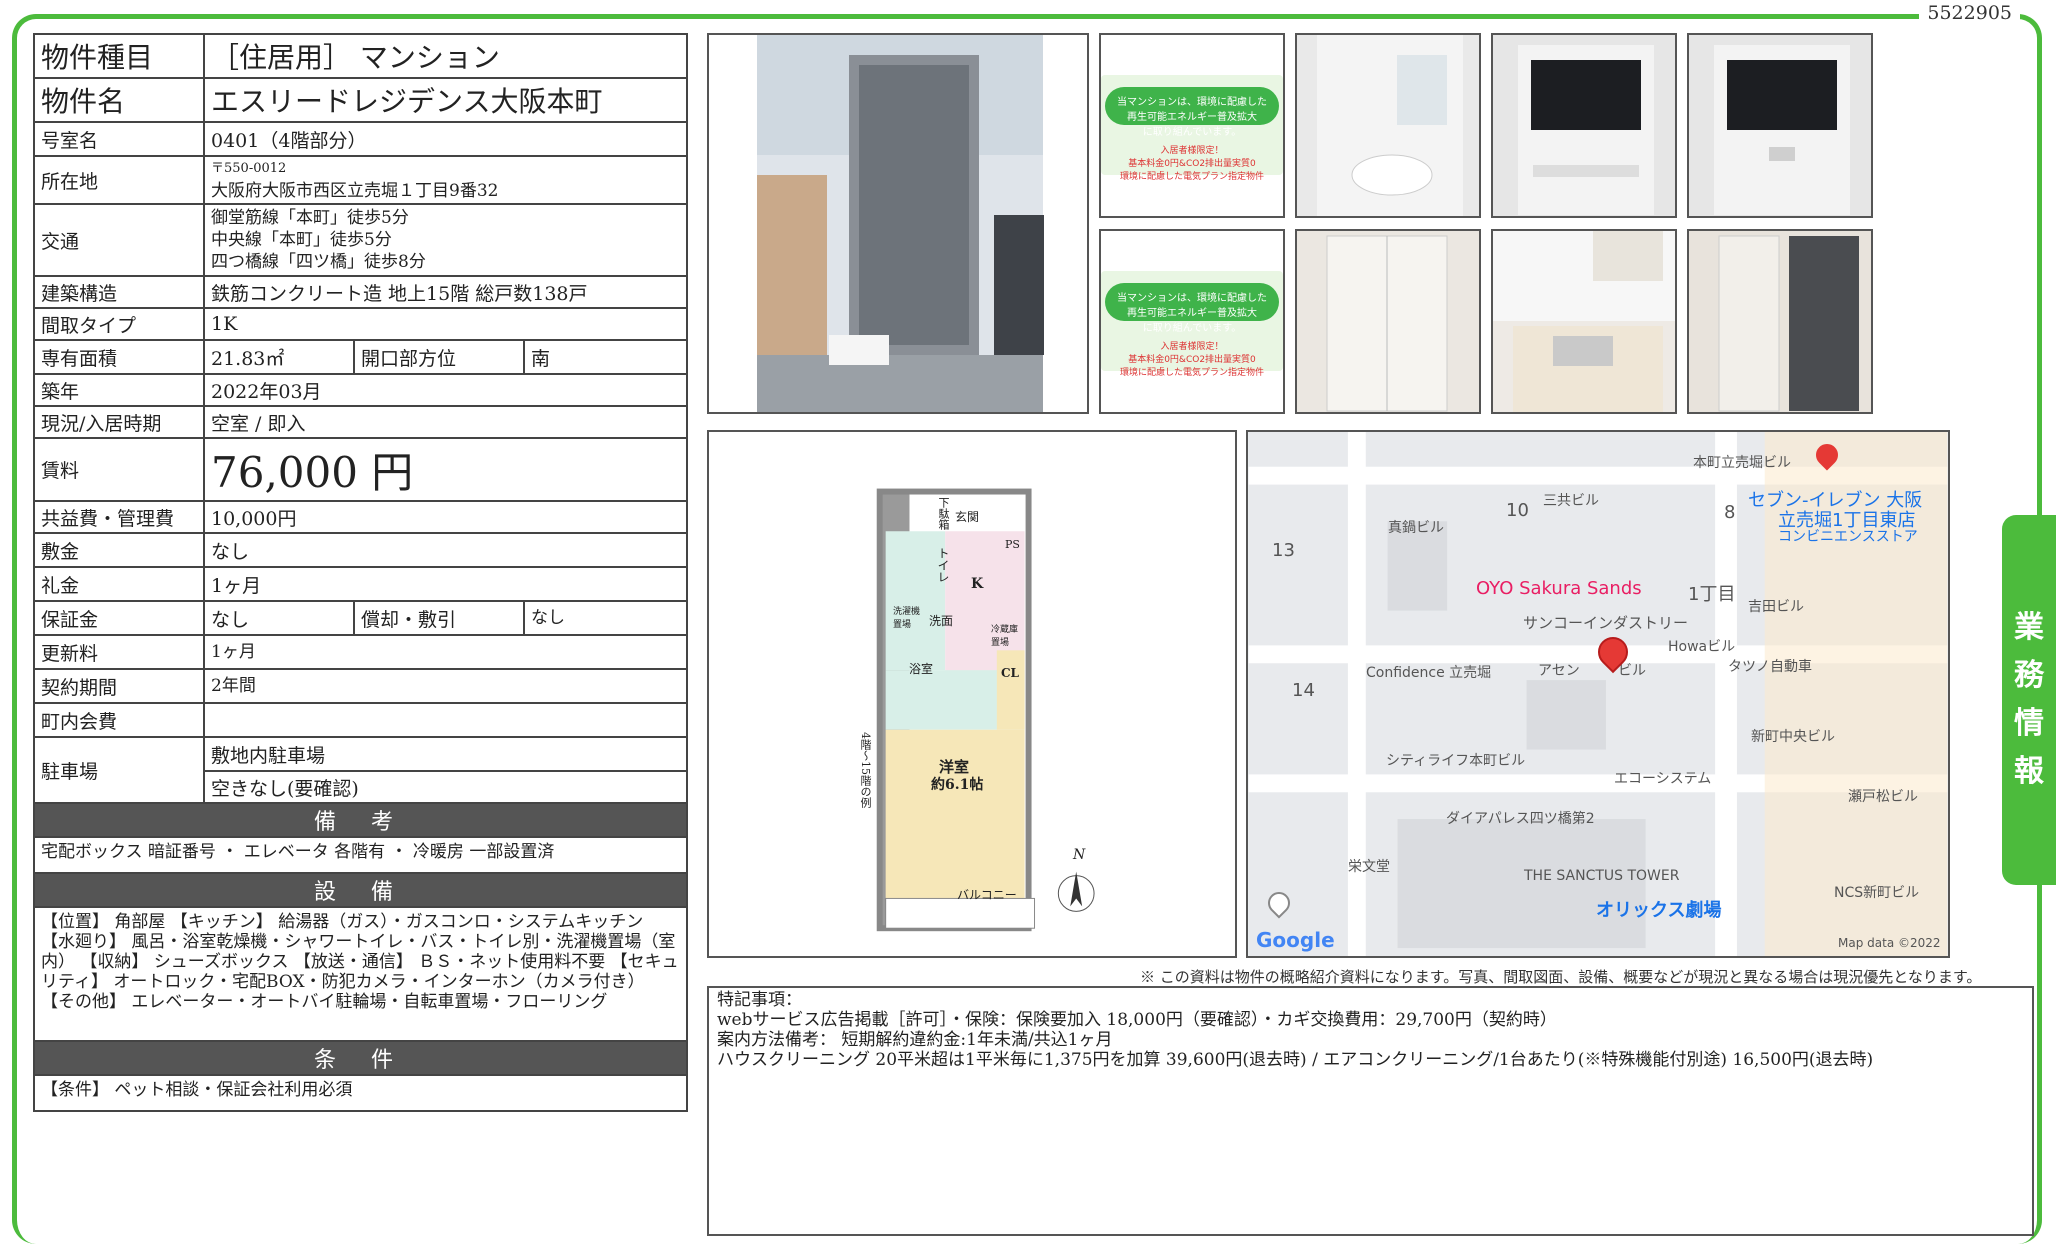 Image resolution: width=2056 pixels, height=1244 pixels. What do you see at coordinates (1559, 588) in the screenshot?
I see `map-label: OYO Sakura Sands` at bounding box center [1559, 588].